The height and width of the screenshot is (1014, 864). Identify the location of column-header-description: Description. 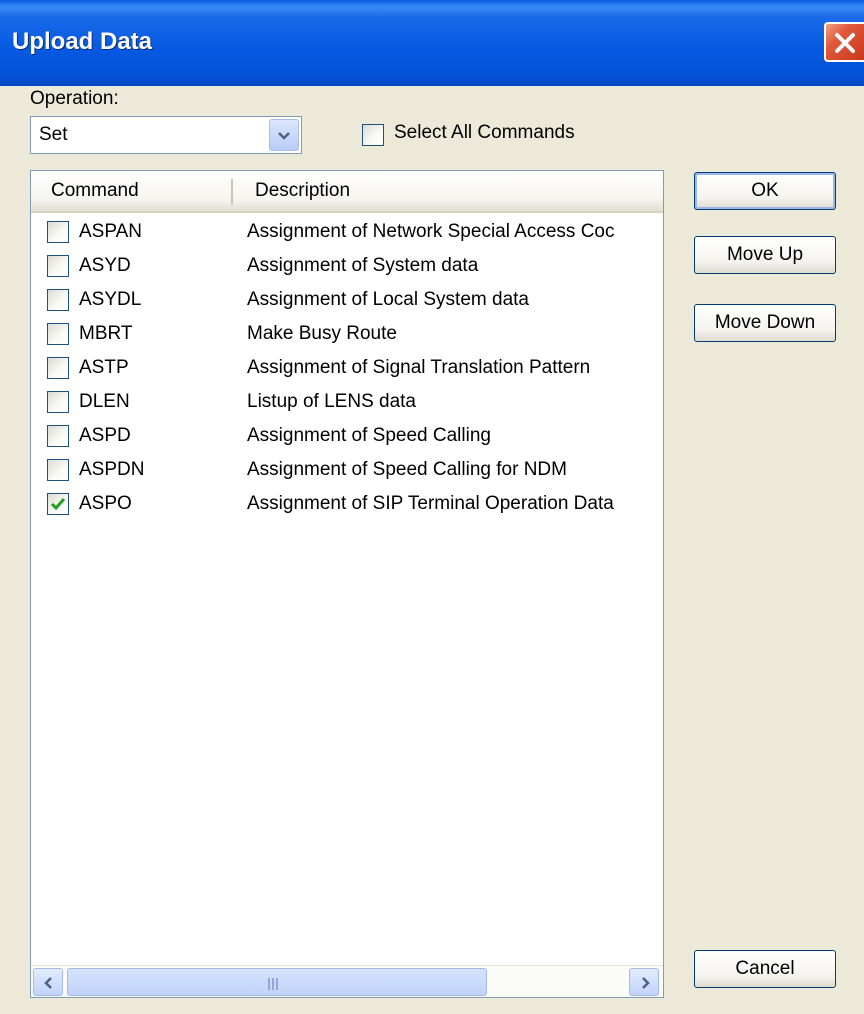
(302, 191).